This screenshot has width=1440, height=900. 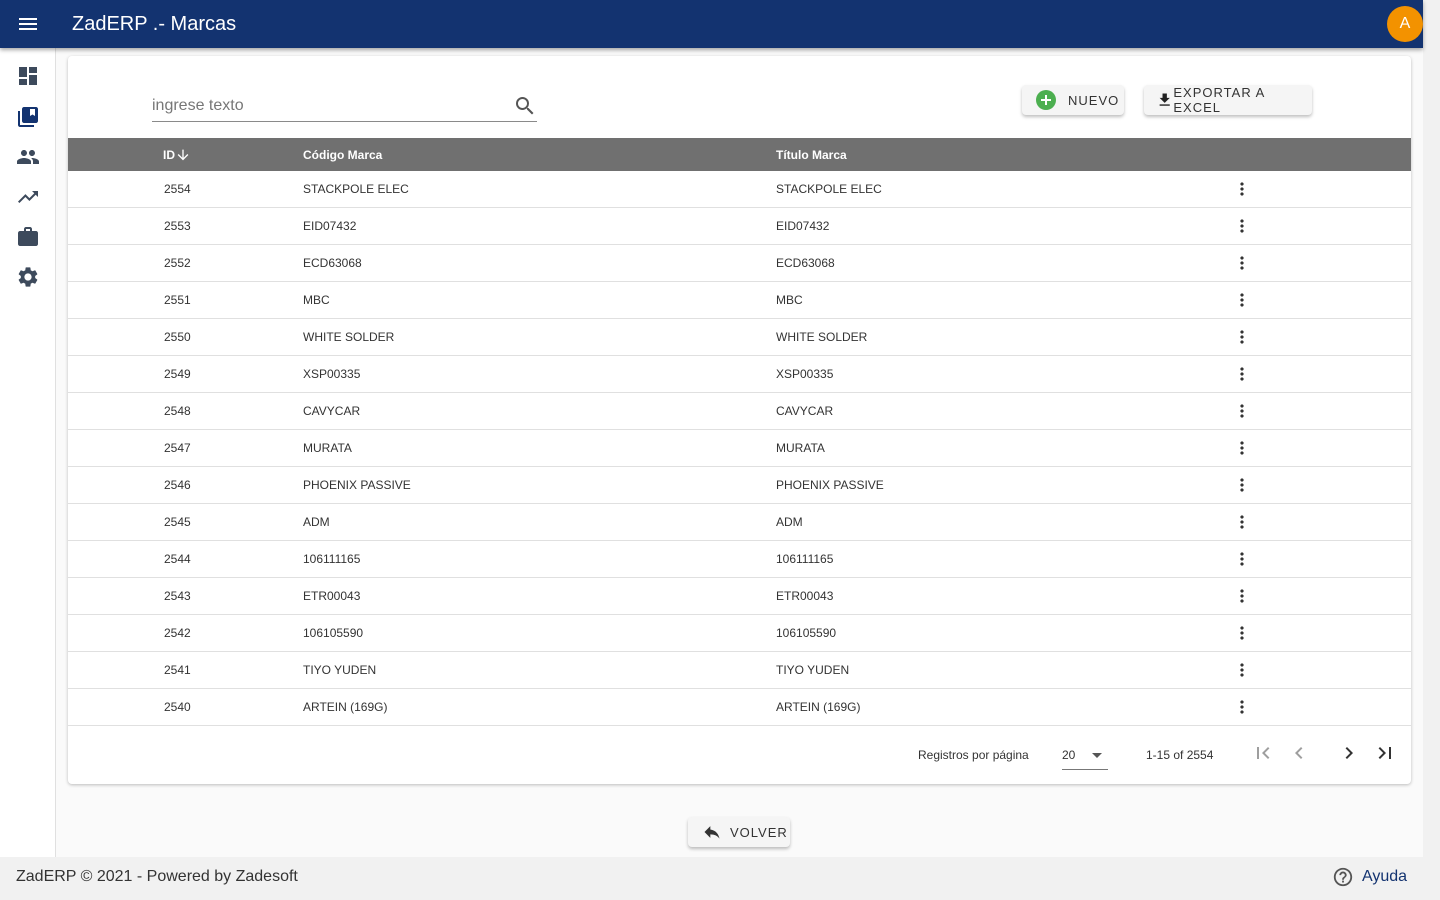 I want to click on cell-title: ARTEIN (169G), so click(x=818, y=707).